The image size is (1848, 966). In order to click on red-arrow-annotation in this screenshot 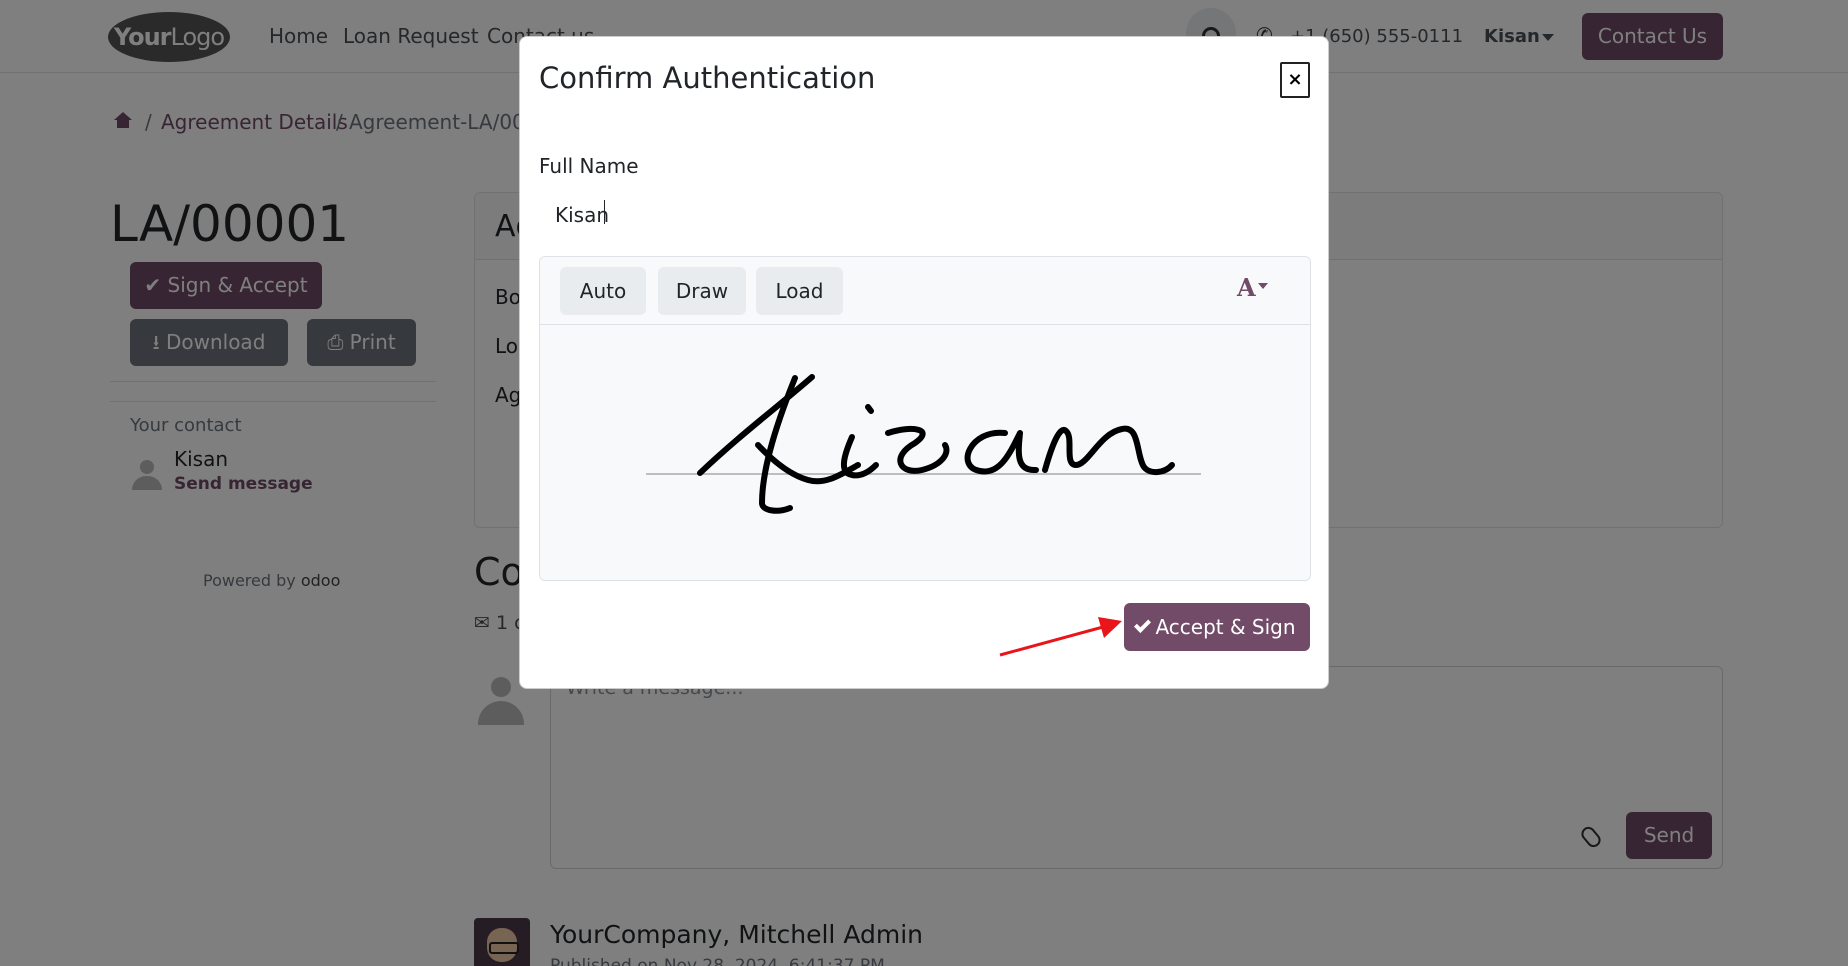, I will do `click(1060, 637)`.